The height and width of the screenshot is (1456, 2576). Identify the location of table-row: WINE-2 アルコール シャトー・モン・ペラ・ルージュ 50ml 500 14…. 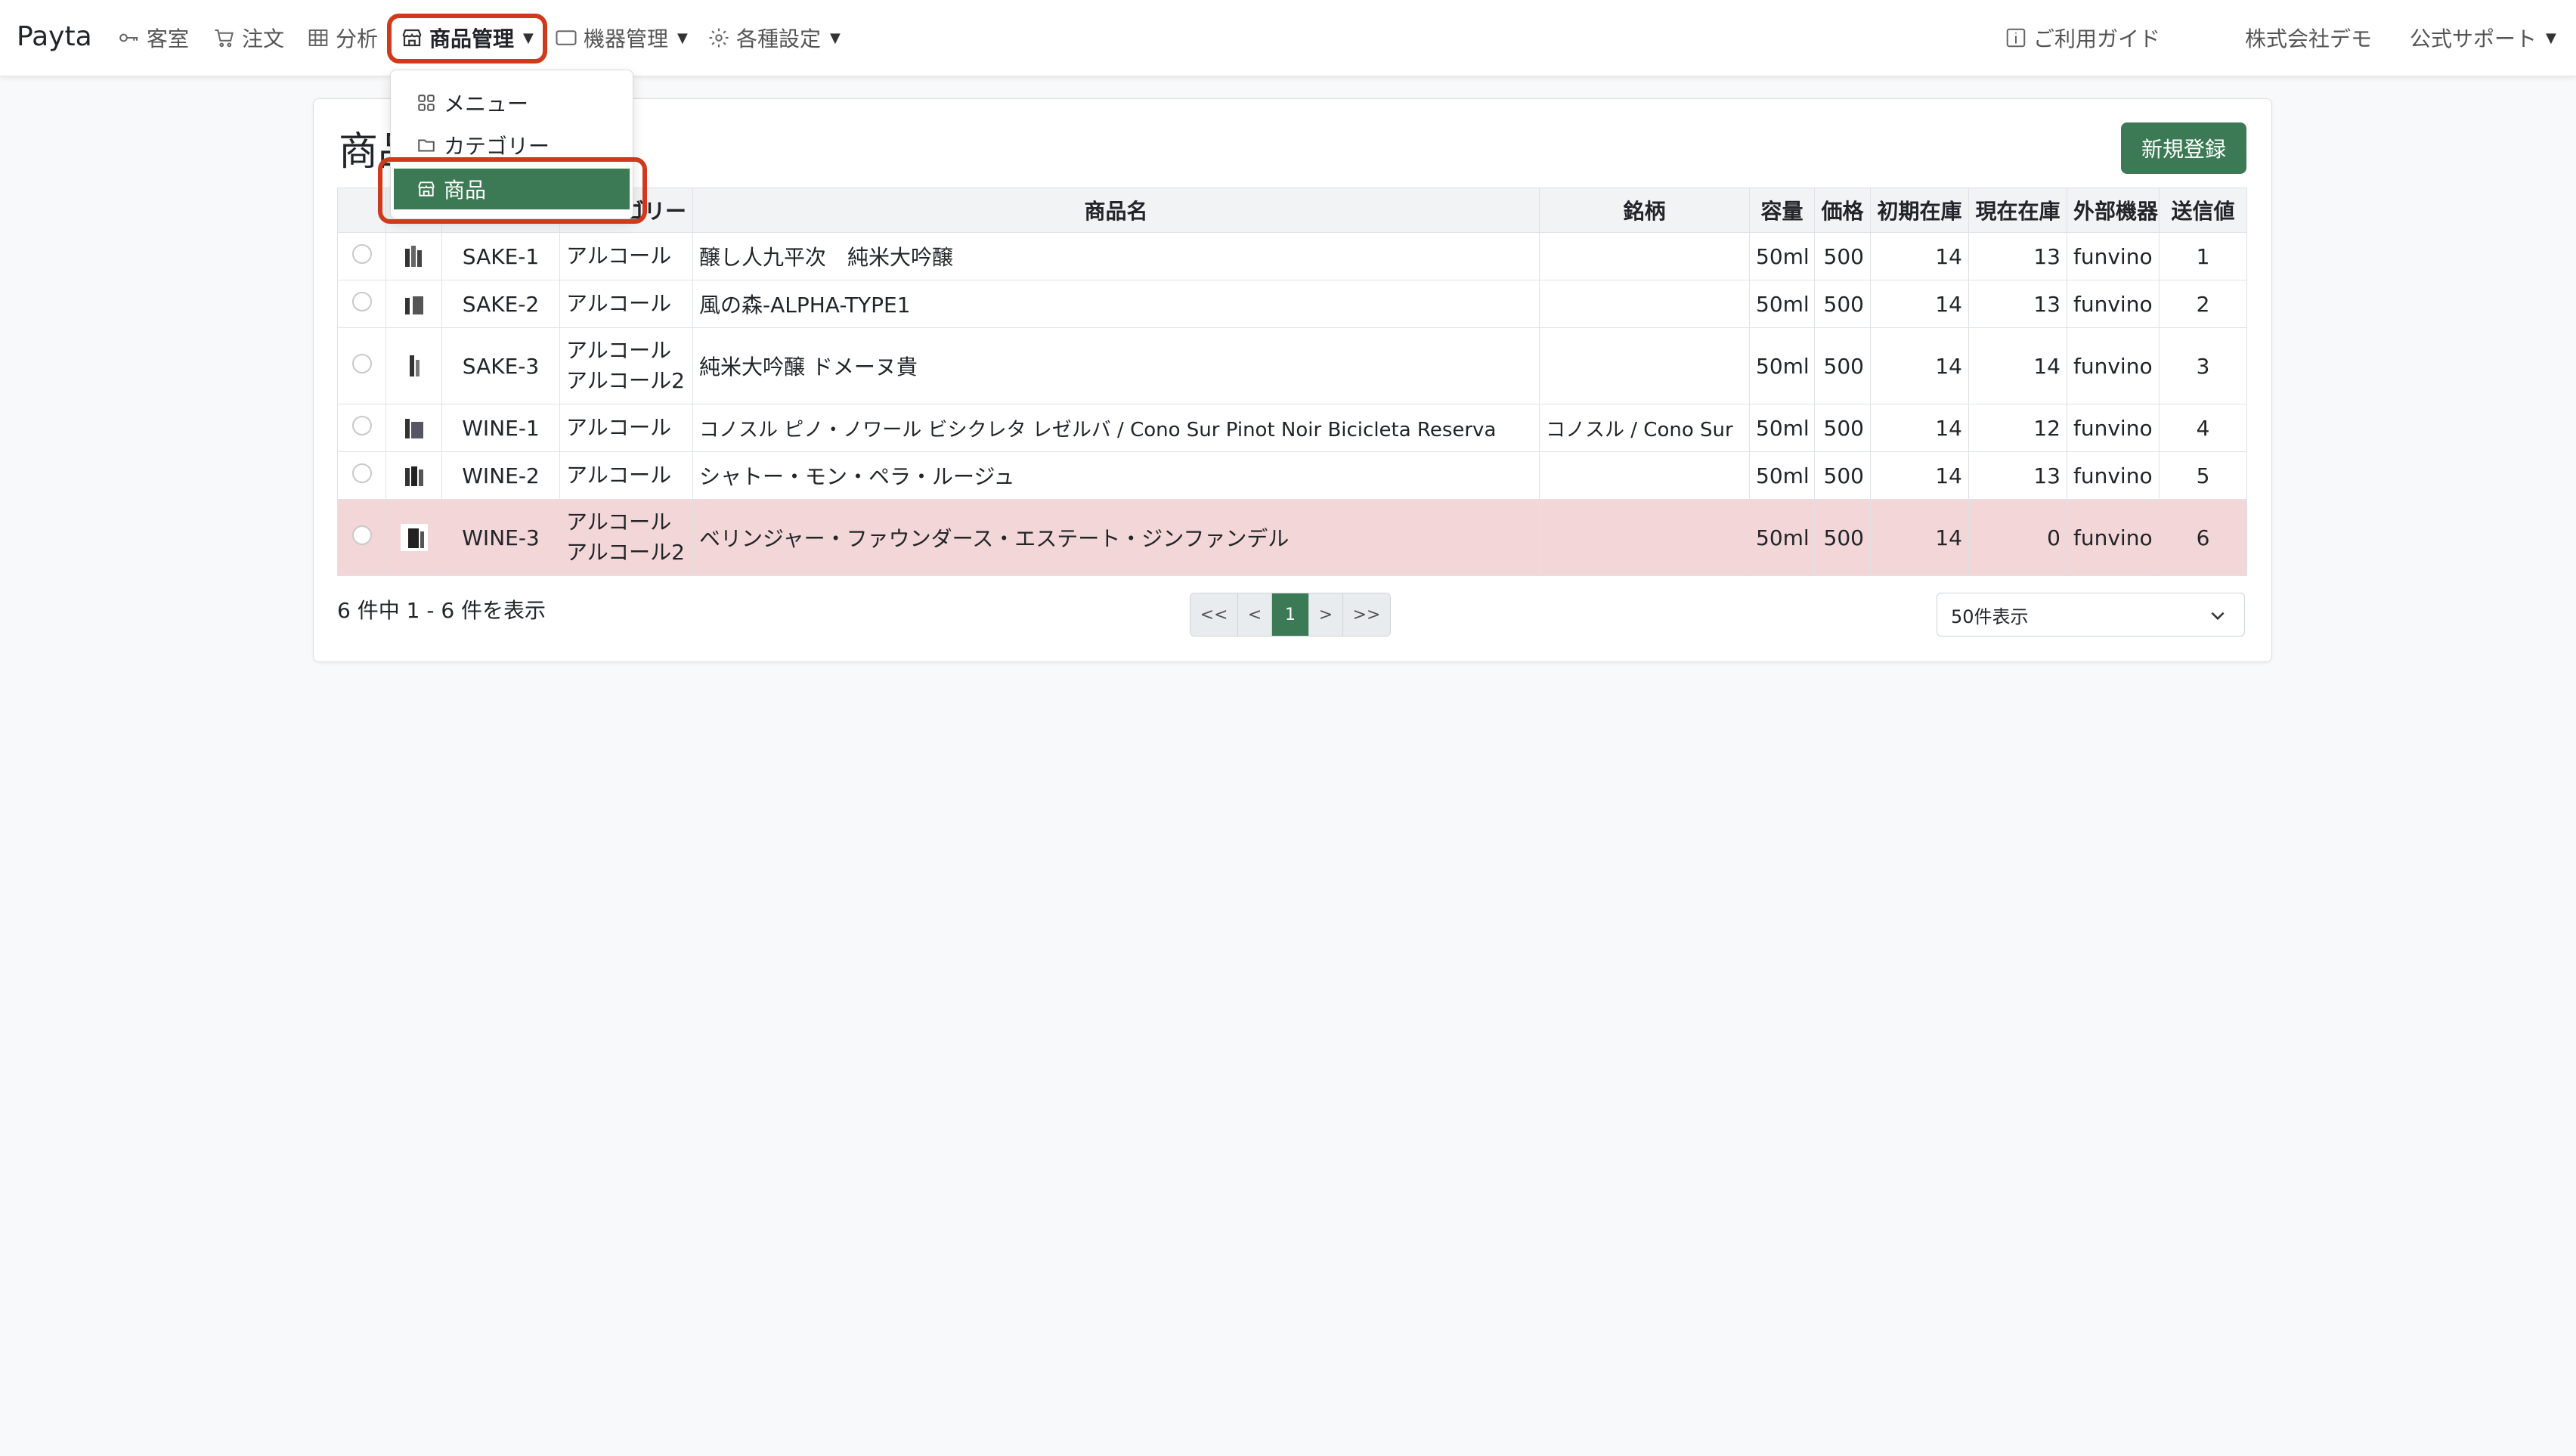
(1292, 475).